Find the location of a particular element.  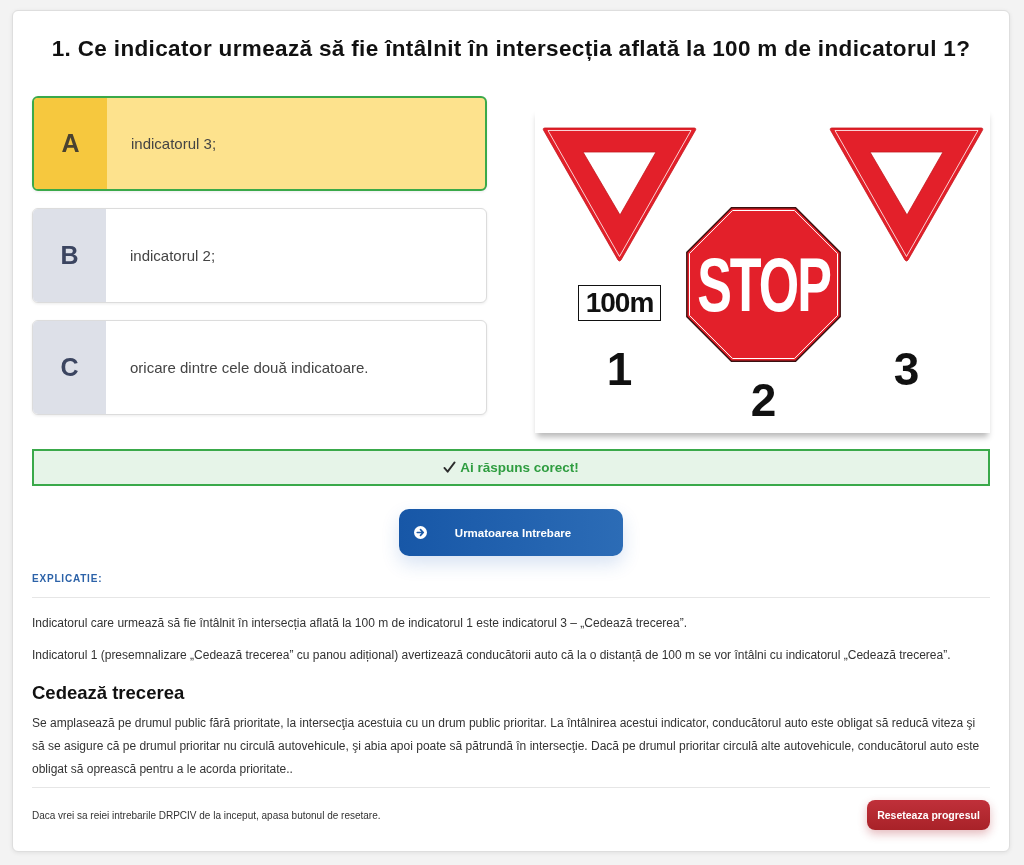

option-letter: A is located at coordinates (70, 143).